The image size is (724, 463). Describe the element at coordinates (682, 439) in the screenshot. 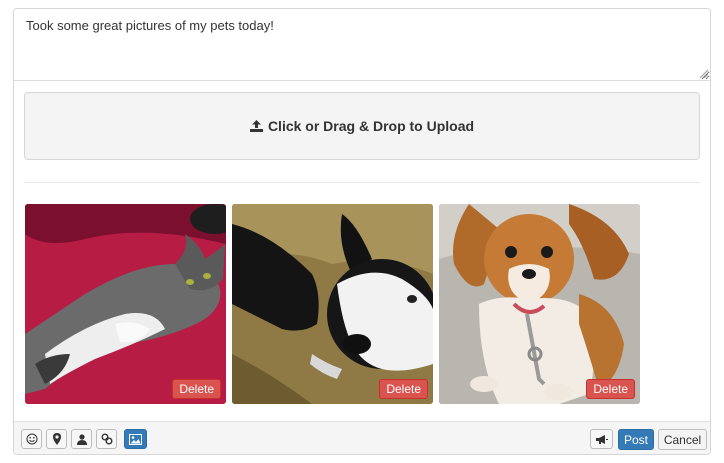

I see `cancel-button: Cancel` at that location.